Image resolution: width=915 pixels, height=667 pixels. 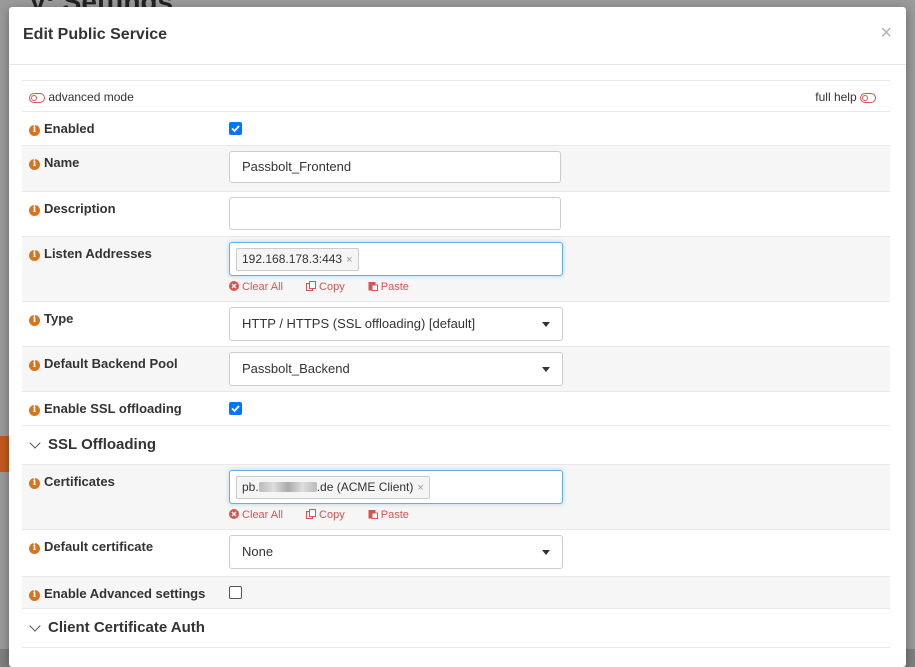 I want to click on row-enabled: i Enabled, so click(x=456, y=129).